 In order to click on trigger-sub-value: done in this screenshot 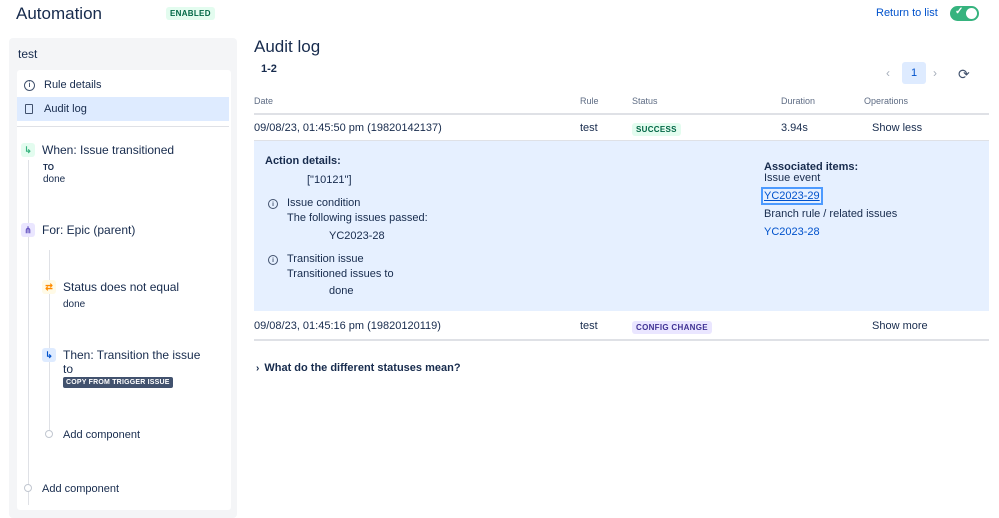, I will do `click(54, 179)`.